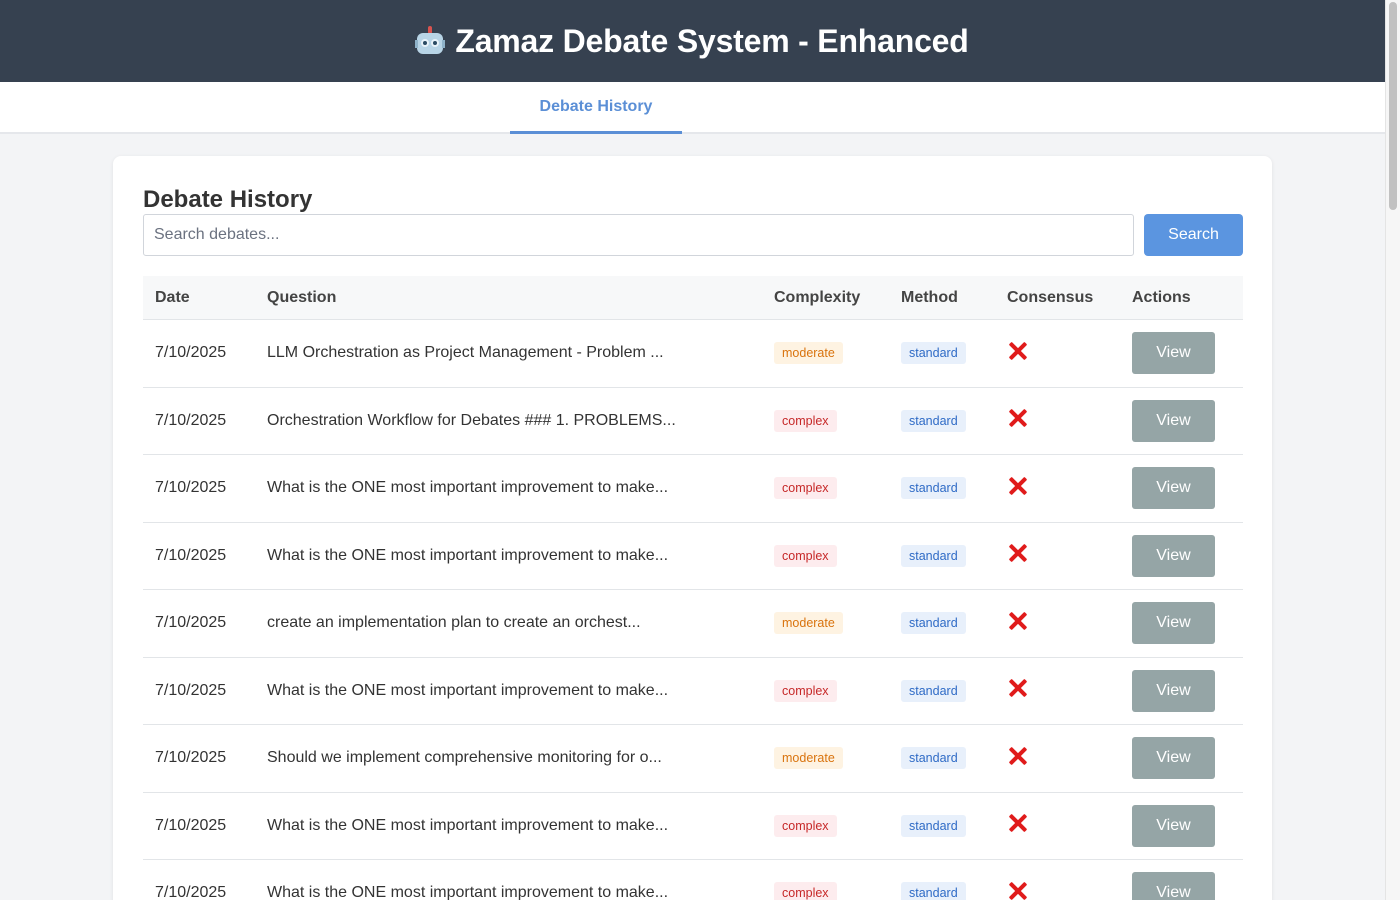  What do you see at coordinates (228, 199) in the screenshot?
I see `page-title: Debate History` at bounding box center [228, 199].